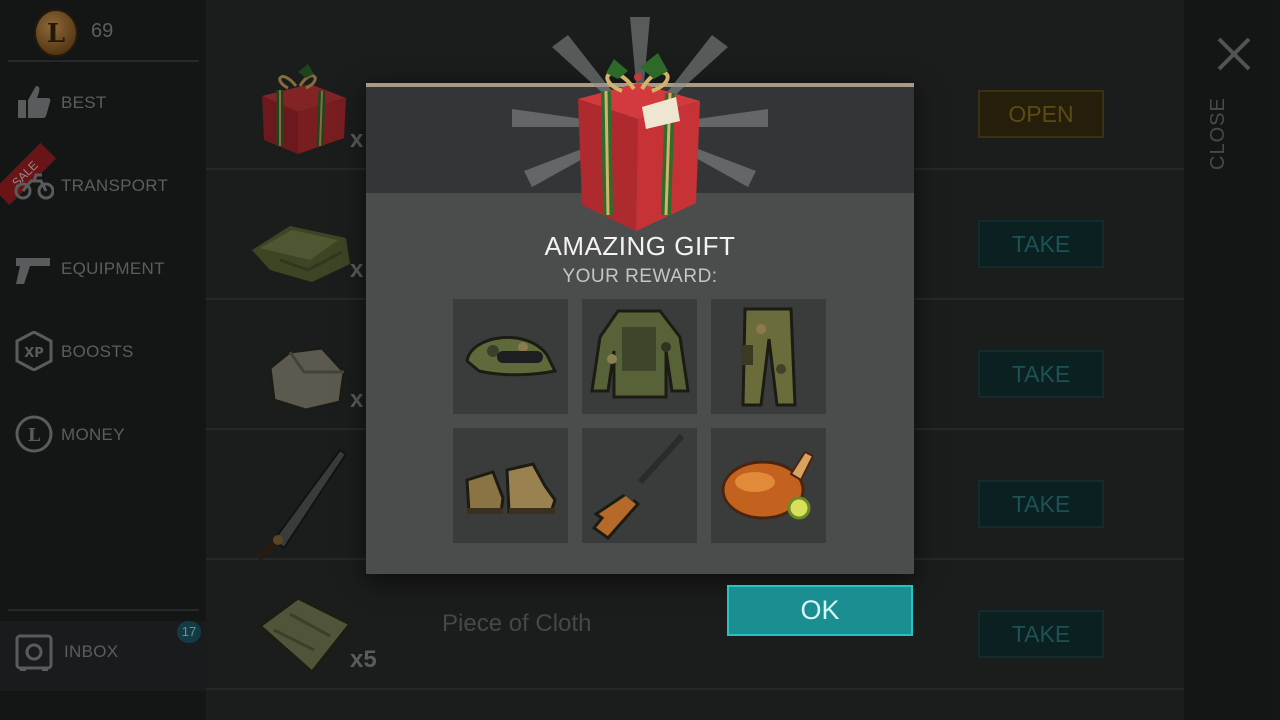 This screenshot has width=1280, height=720. I want to click on camo-cap-icon, so click(511, 356).